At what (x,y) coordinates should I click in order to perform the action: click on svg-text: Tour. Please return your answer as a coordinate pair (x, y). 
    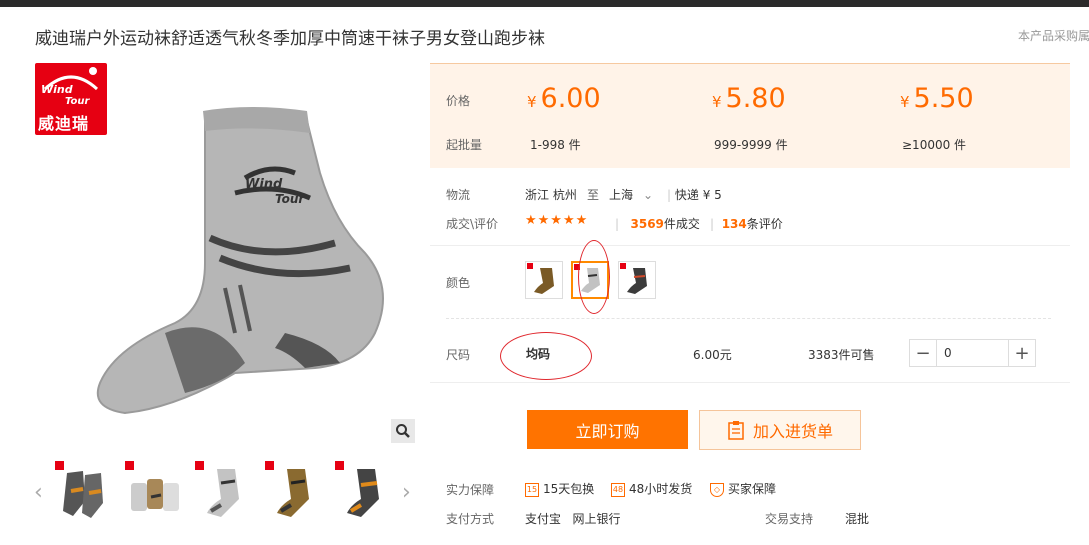
    Looking at the image, I should click on (290, 199).